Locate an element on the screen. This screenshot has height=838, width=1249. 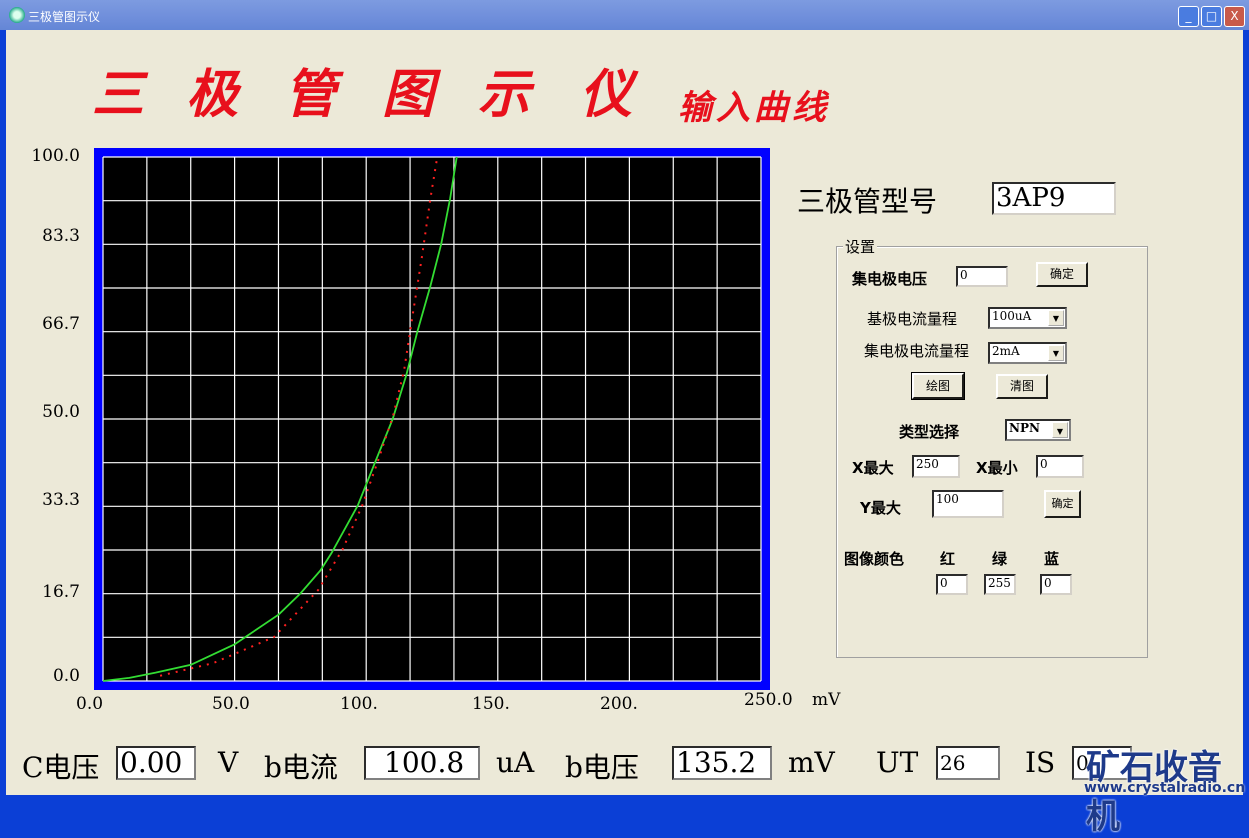
red-input: 0 is located at coordinates (952, 584).